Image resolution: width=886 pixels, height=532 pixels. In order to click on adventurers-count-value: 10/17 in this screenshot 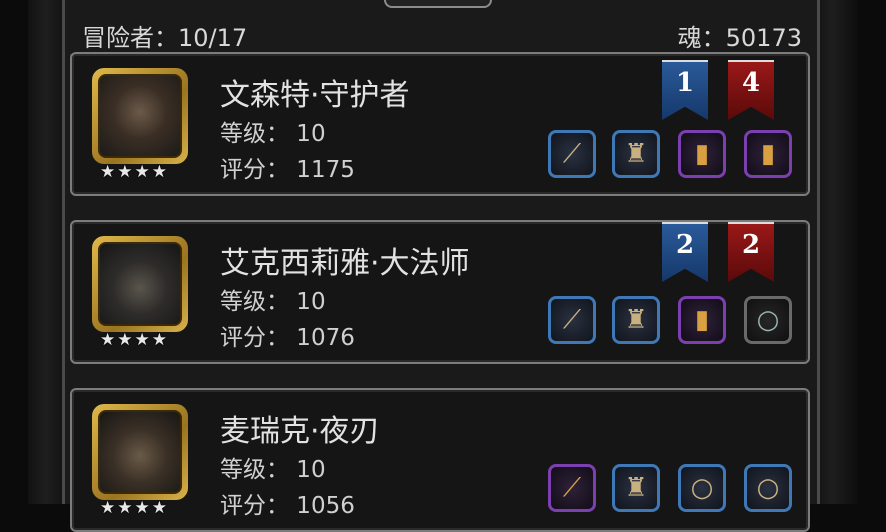, I will do `click(213, 38)`.